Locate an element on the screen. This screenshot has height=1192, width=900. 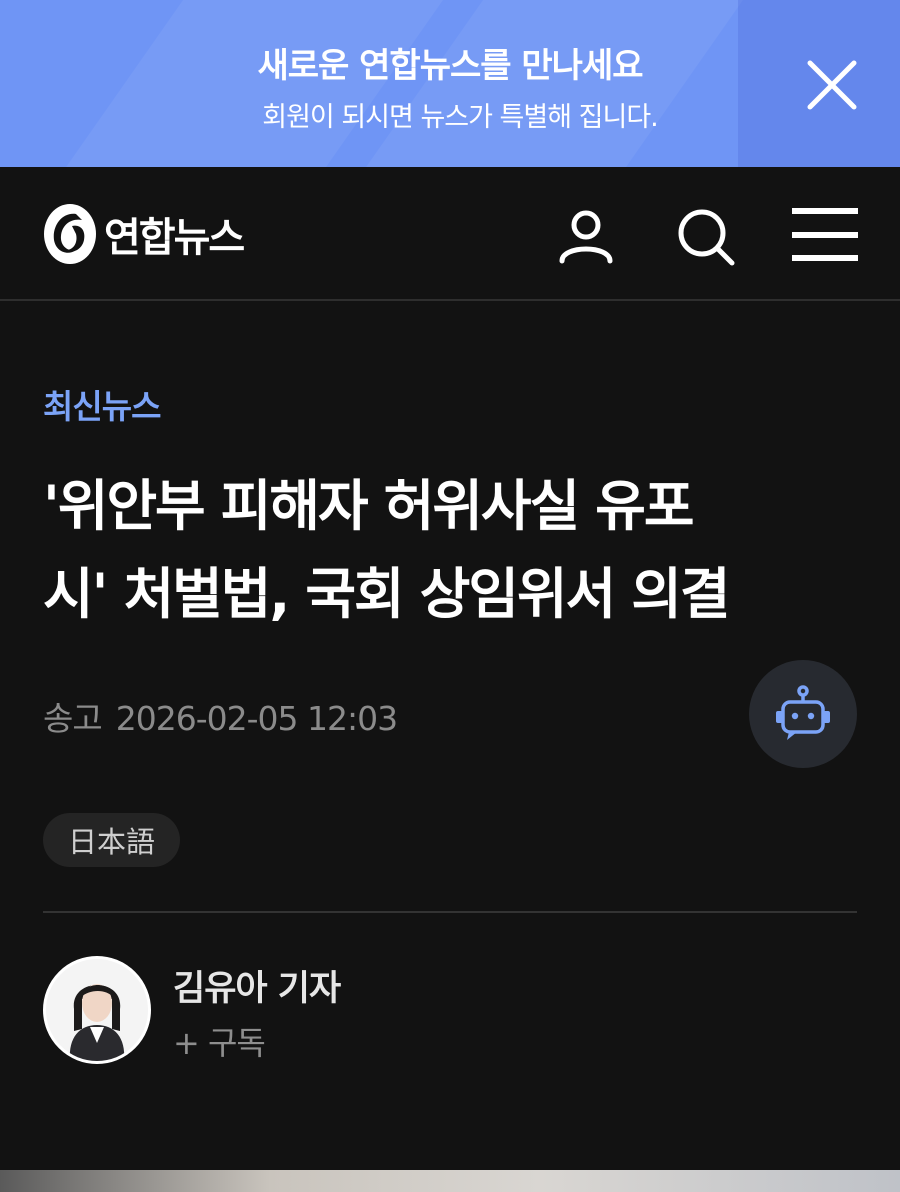
robot-icon is located at coordinates (803, 712).